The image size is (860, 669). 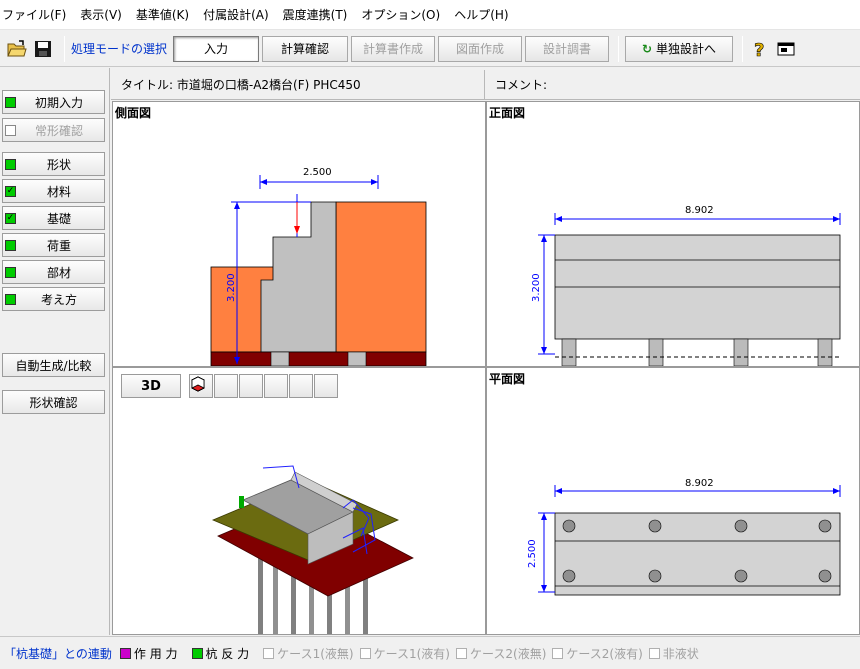 I want to click on shape-check-button: 形状確認, so click(x=53, y=402).